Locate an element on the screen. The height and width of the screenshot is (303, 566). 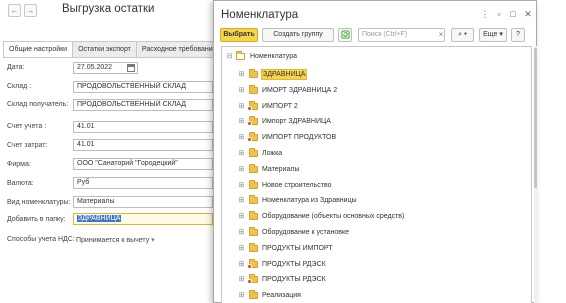
company-label: Фирма: is located at coordinates (19, 164).